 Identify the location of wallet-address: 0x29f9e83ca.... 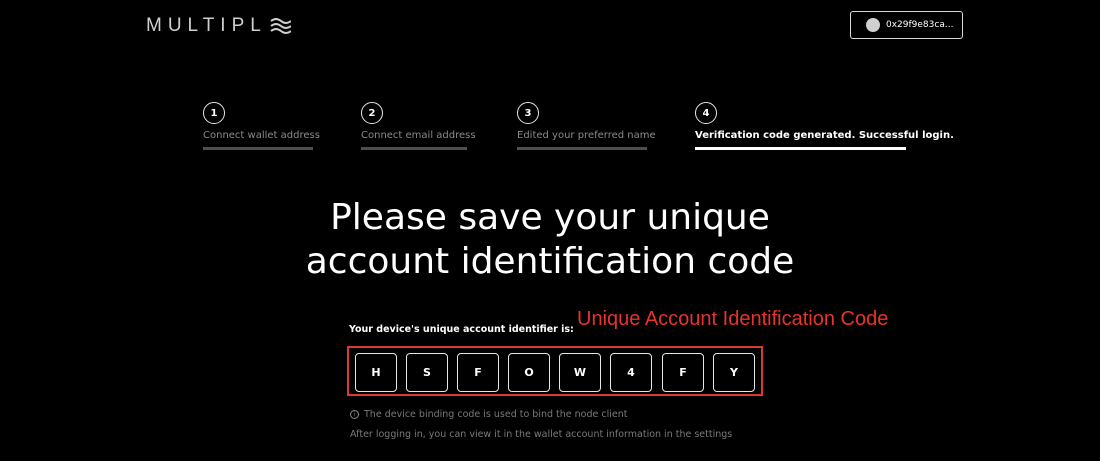
(920, 25).